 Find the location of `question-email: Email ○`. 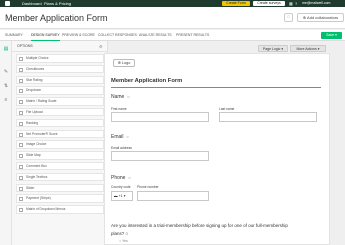

question-email: Email ○ is located at coordinates (120, 137).